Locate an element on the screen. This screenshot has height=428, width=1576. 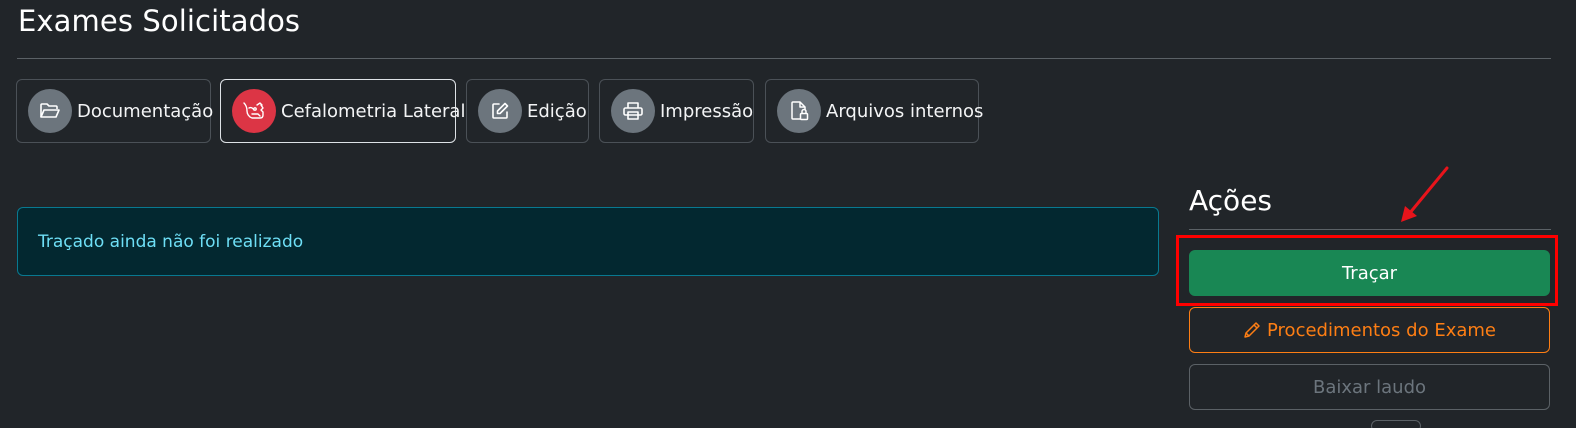
actions-divider is located at coordinates (1370, 229).